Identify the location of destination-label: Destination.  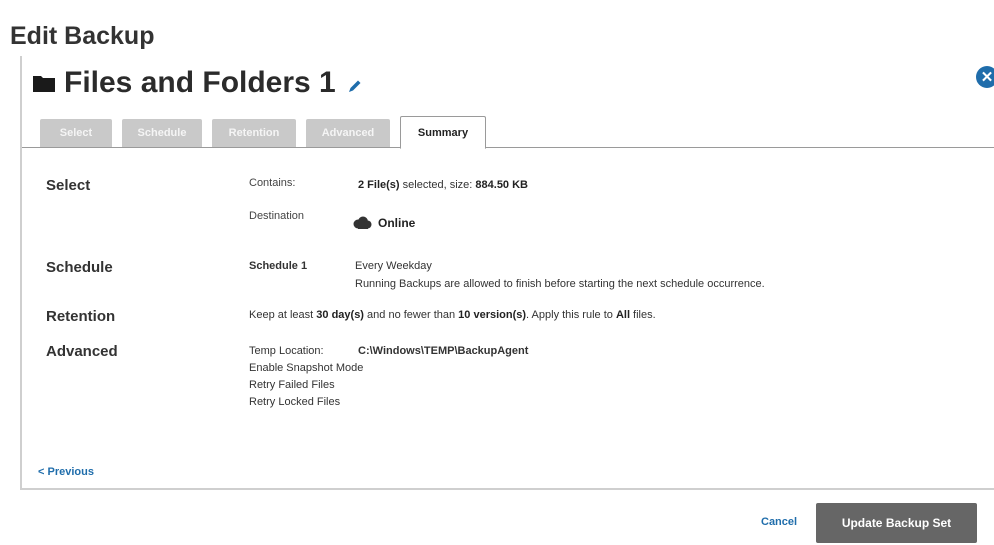
(277, 216).